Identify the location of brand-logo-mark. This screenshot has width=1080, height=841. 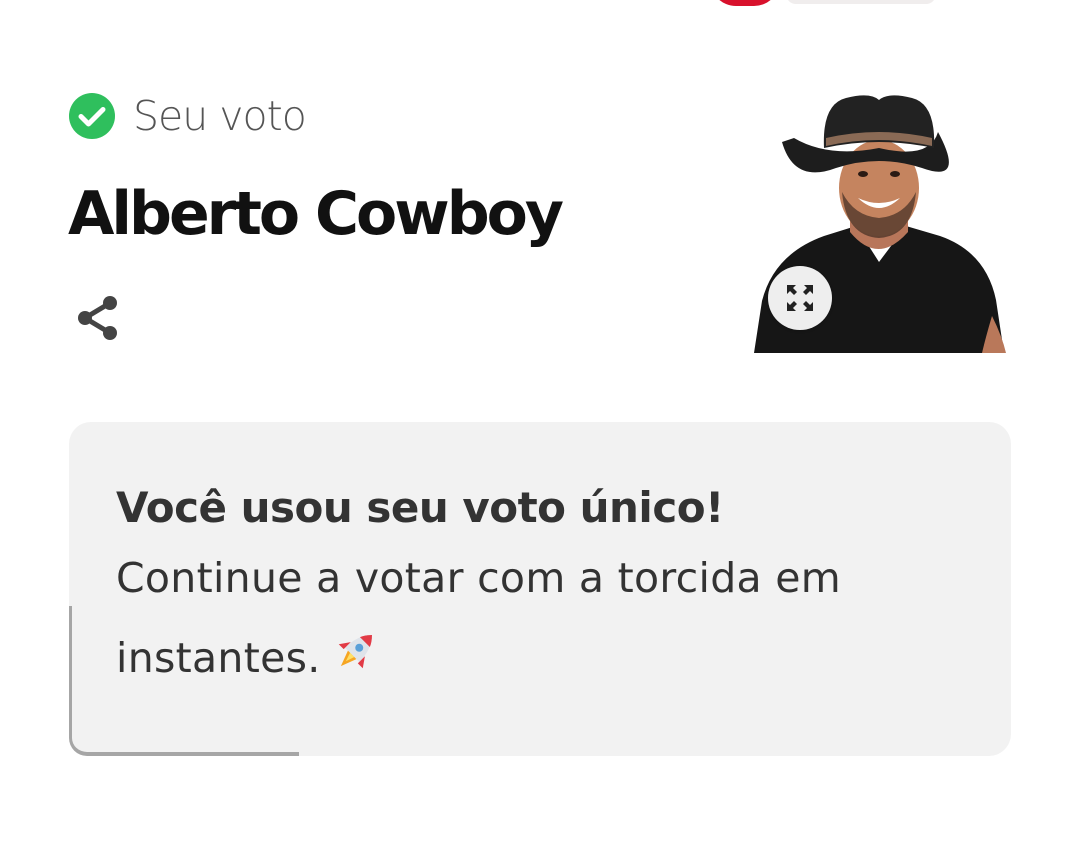
(745, 3).